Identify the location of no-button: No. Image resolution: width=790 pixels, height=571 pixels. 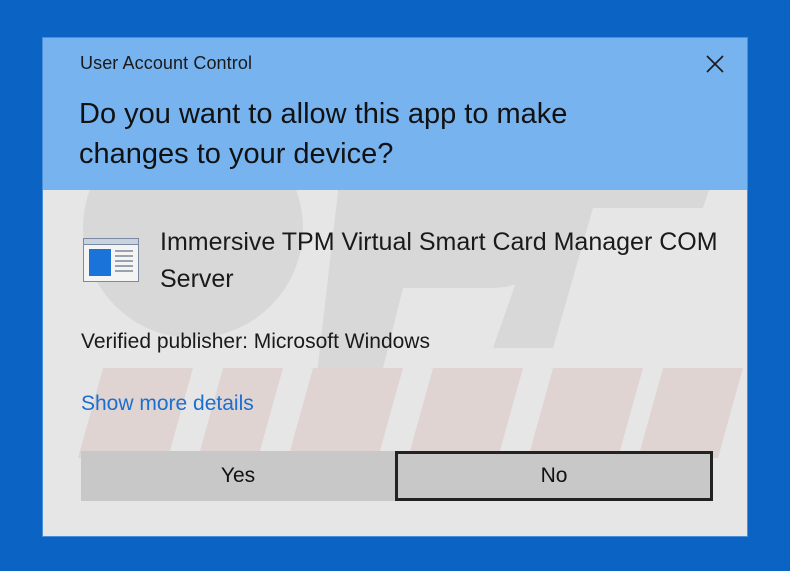
(554, 476).